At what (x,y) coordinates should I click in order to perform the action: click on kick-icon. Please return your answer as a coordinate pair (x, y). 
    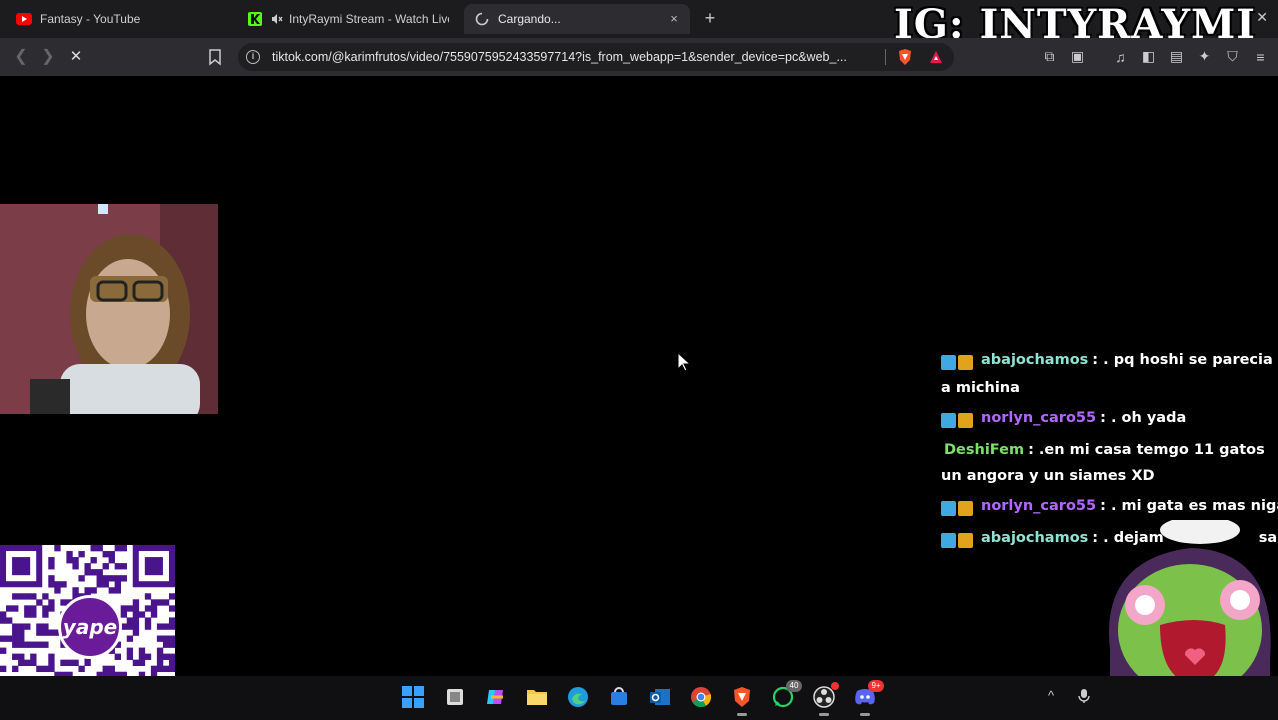
    Looking at the image, I should click on (255, 19).